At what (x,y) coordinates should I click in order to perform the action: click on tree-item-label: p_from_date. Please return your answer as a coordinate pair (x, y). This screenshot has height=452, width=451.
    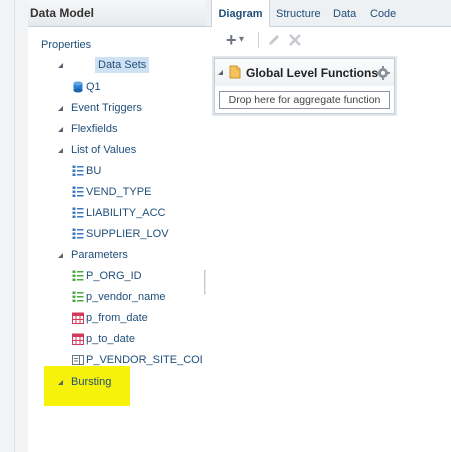
    Looking at the image, I should click on (117, 318).